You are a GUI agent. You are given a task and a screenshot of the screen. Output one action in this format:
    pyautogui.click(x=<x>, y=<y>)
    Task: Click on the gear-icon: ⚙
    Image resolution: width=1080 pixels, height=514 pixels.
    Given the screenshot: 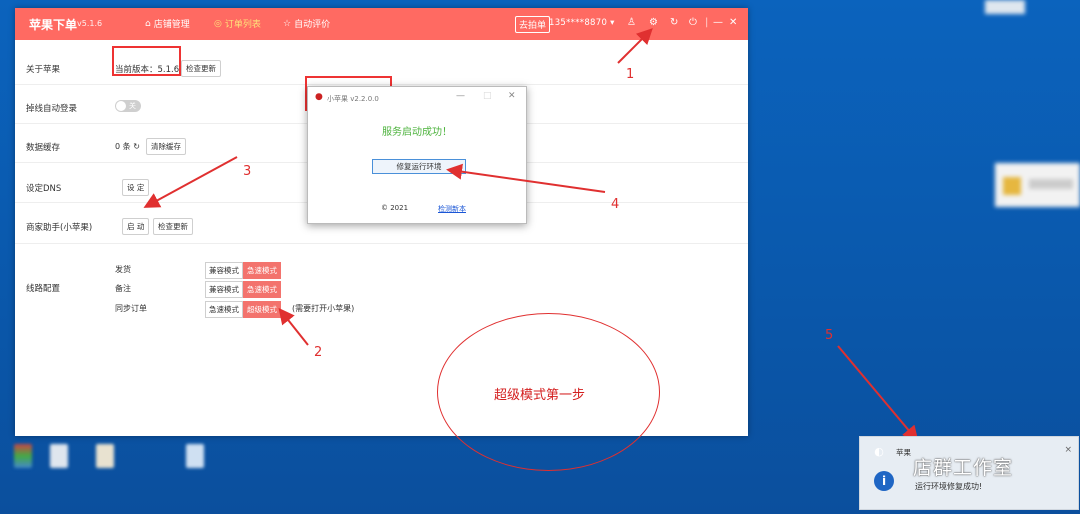 What is the action you would take?
    pyautogui.click(x=653, y=22)
    